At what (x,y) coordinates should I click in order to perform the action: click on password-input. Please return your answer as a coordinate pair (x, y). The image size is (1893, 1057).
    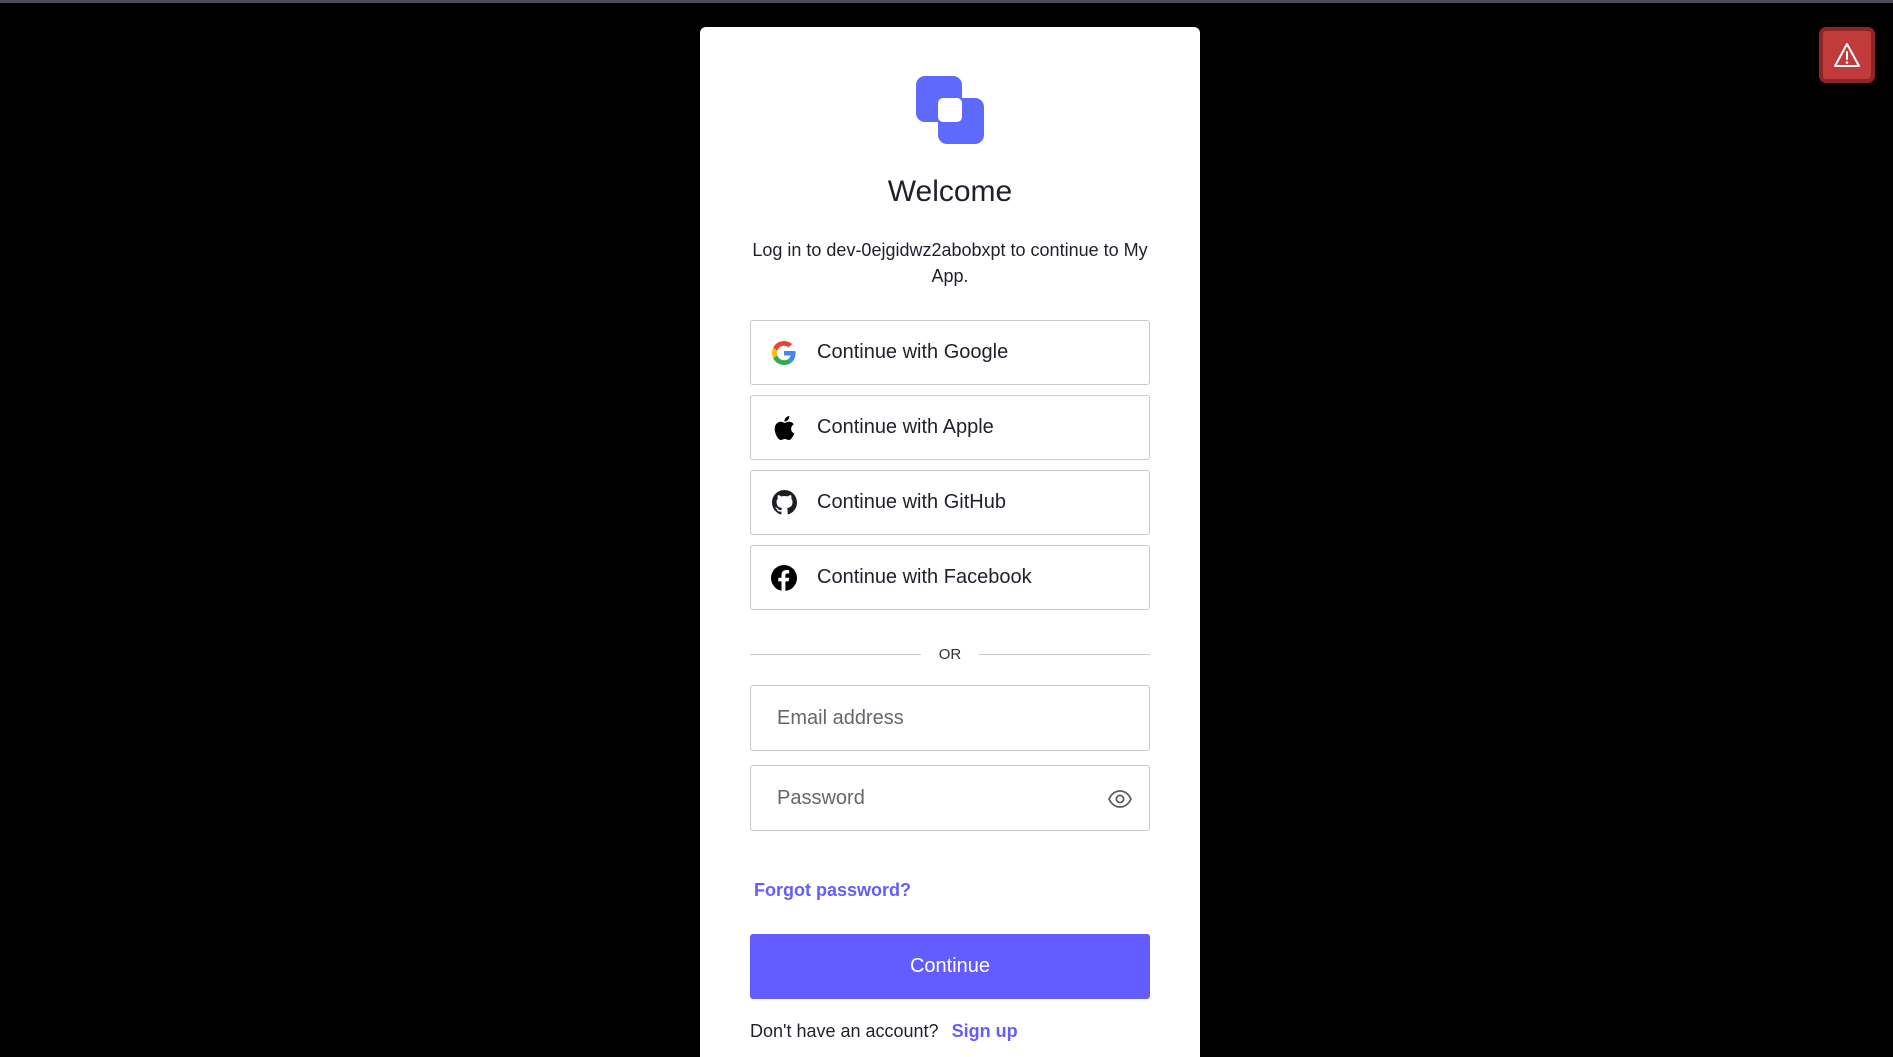
    Looking at the image, I should click on (950, 798).